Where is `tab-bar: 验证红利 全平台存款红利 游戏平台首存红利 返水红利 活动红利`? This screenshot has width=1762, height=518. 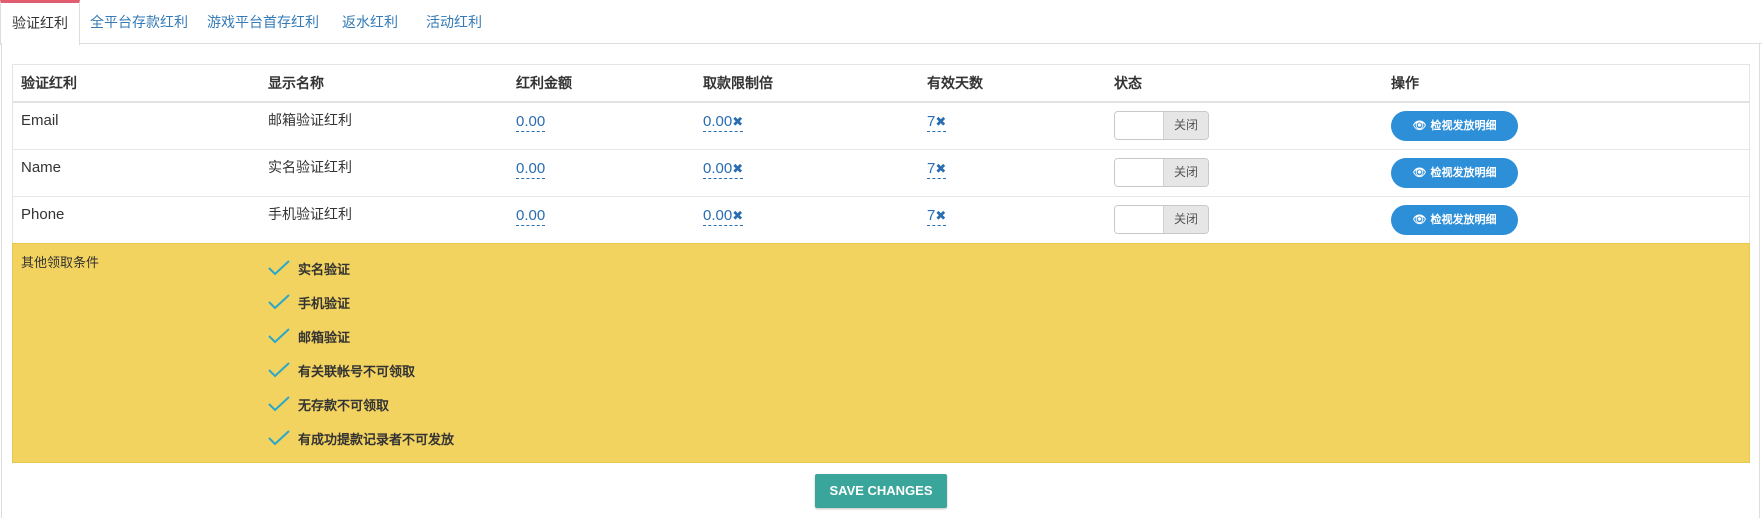
tab-bar: 验证红利 全平台存款红利 游戏平台首存红利 返水红利 活动红利 is located at coordinates (881, 22).